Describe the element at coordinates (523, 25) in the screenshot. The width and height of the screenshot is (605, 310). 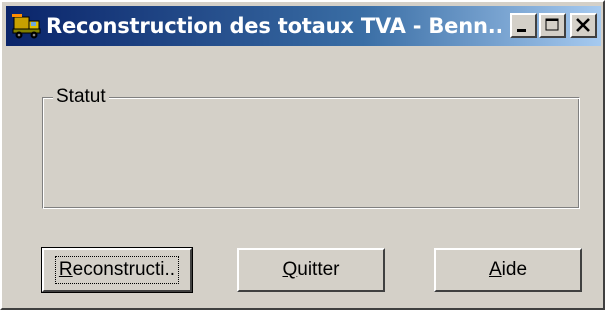
I see `minimize-button` at that location.